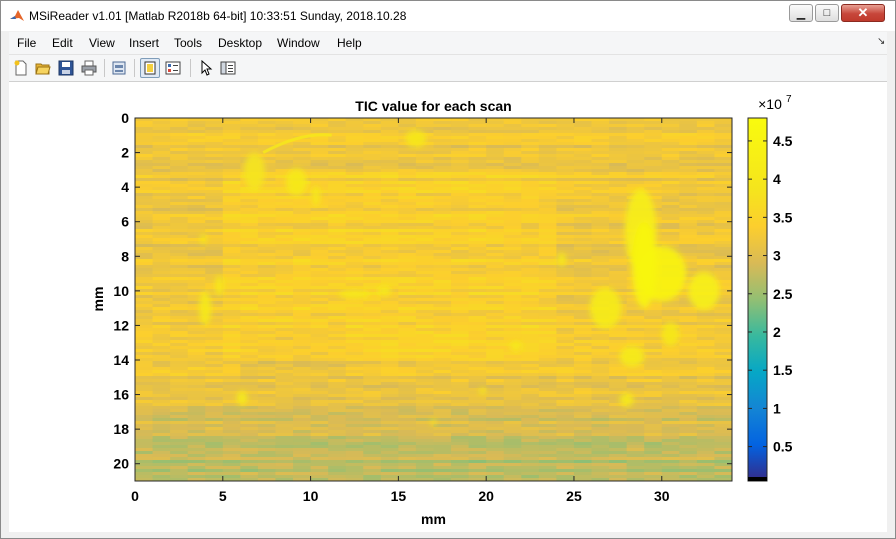 This screenshot has width=896, height=539. What do you see at coordinates (783, 217) in the screenshot?
I see `colorbar-tick-label: 3.5` at bounding box center [783, 217].